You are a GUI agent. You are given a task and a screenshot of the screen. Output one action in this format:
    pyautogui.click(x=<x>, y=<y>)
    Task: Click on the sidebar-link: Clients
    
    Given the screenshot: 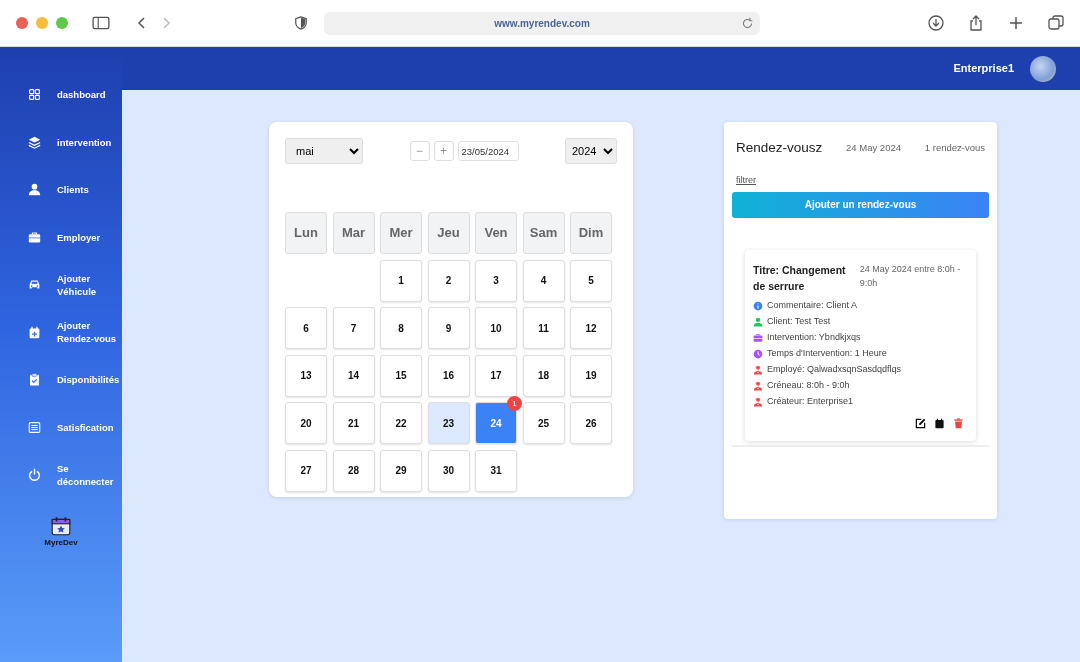 What is the action you would take?
    pyautogui.click(x=89, y=190)
    